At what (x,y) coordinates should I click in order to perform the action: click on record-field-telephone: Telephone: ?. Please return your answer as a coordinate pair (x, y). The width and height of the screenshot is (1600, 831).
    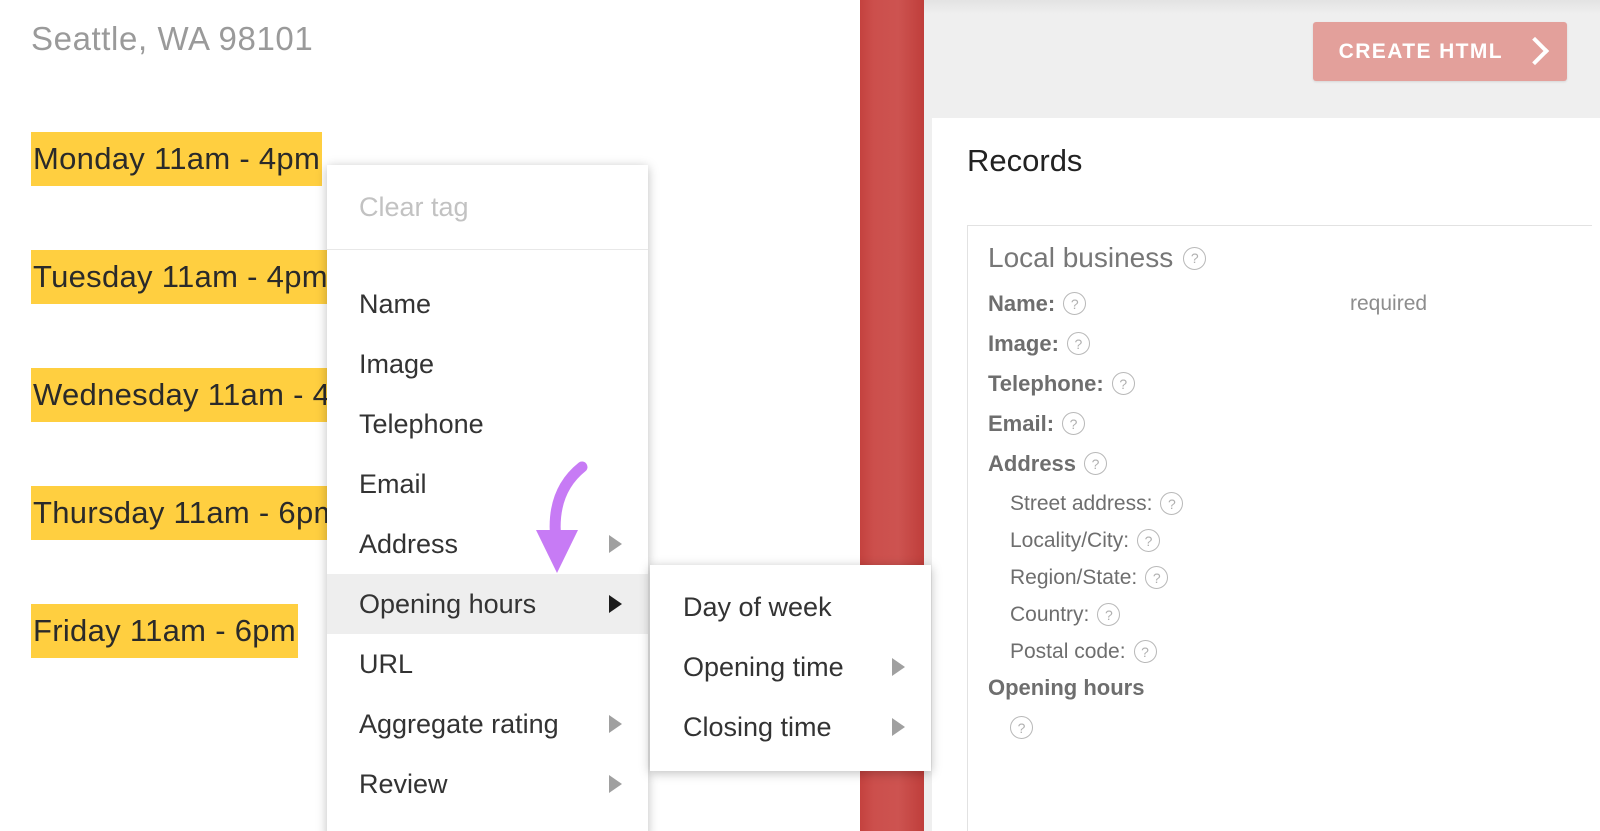
    Looking at the image, I should click on (1290, 383).